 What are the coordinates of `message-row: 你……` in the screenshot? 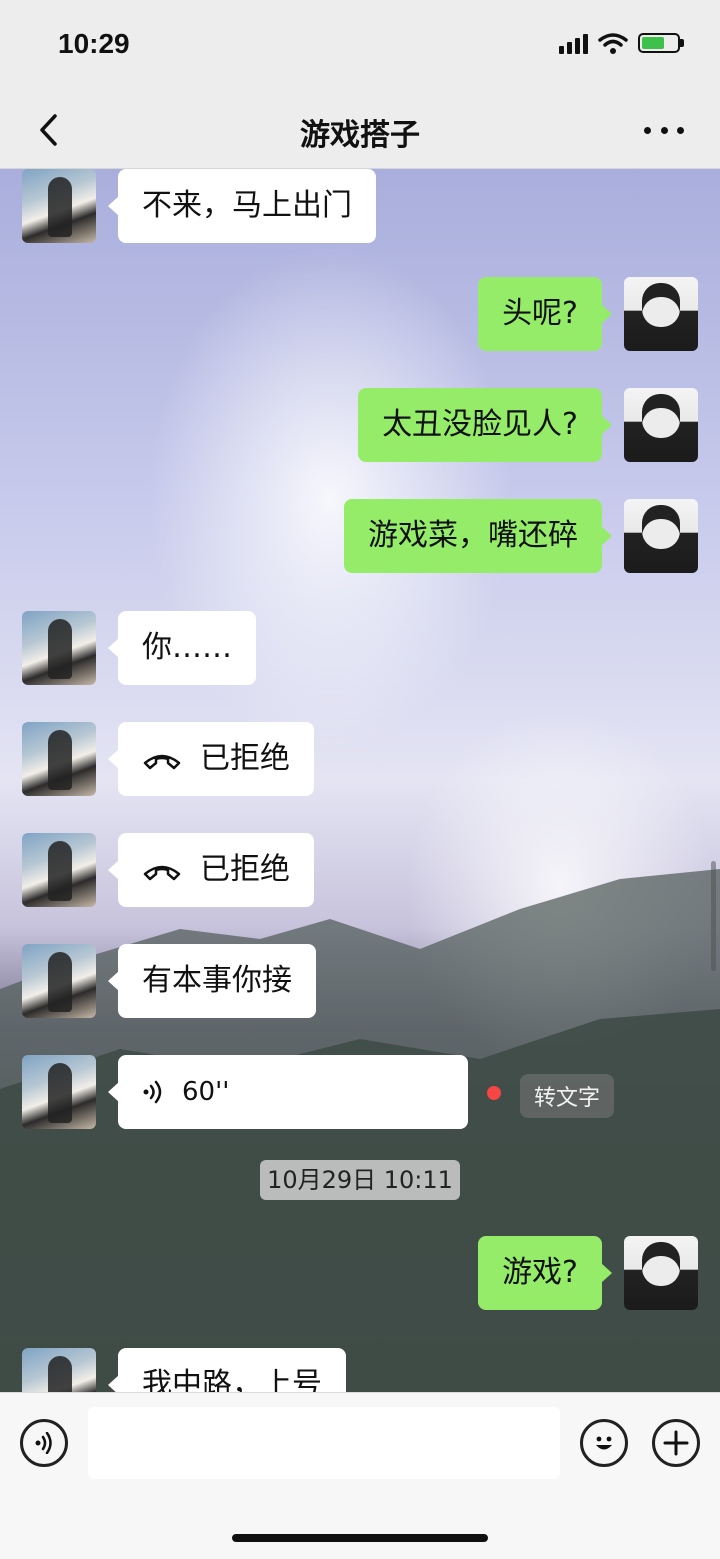 It's located at (139, 648).